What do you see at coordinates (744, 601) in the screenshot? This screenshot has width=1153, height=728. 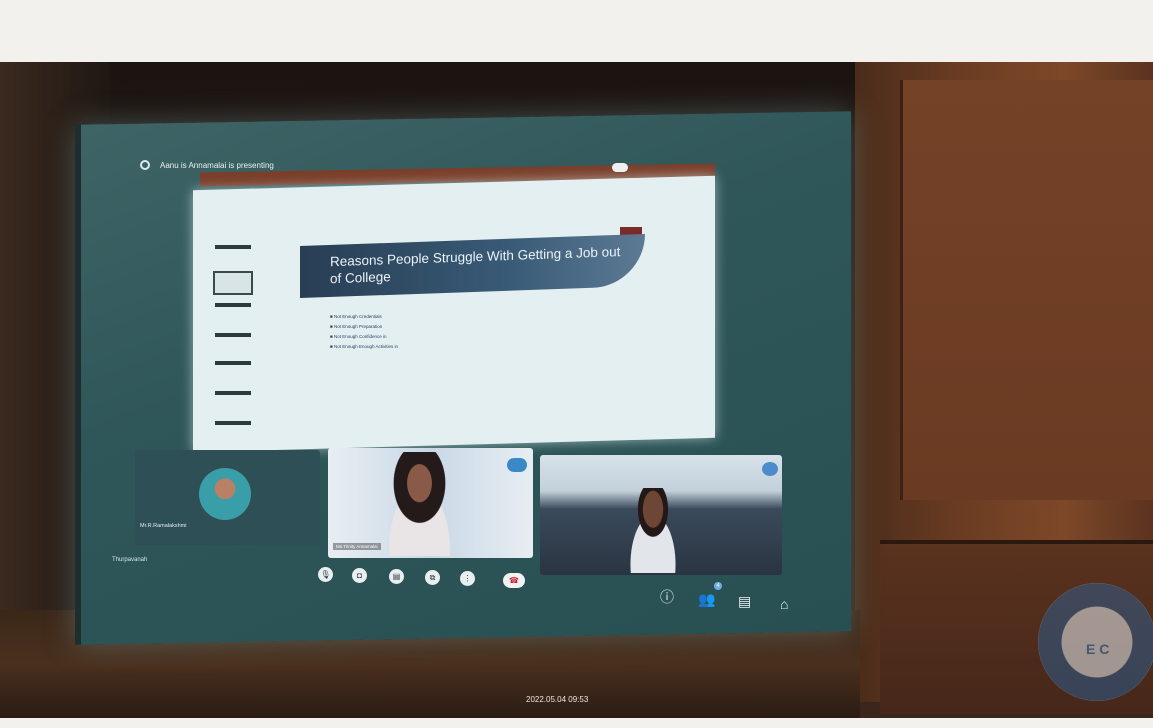 I see `chat-icon: ▤` at bounding box center [744, 601].